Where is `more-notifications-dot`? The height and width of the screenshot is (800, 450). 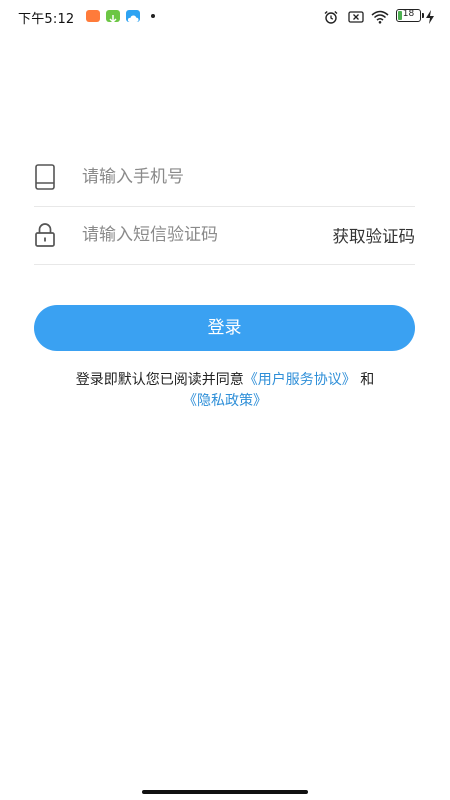
more-notifications-dot is located at coordinates (153, 16).